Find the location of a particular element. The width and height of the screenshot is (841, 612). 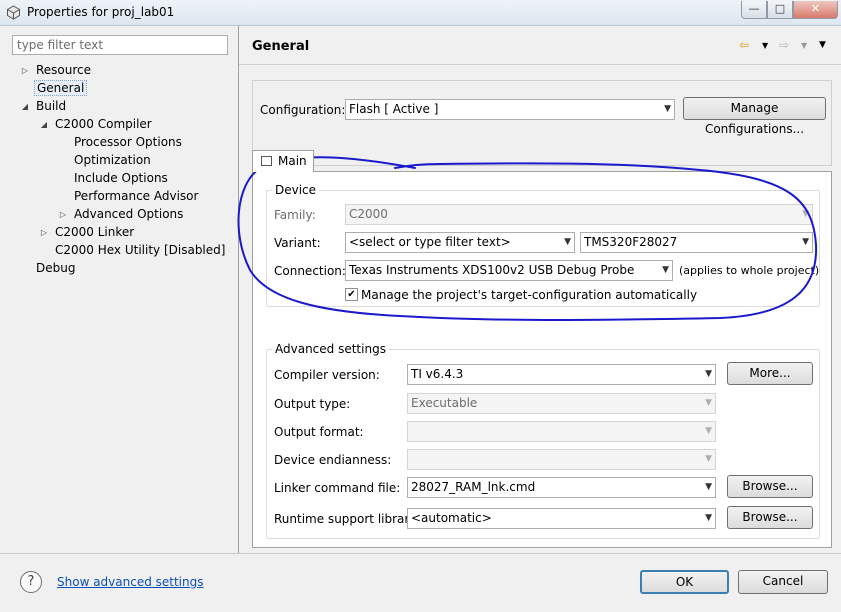

device-endianness-select: ▼ is located at coordinates (561, 459).